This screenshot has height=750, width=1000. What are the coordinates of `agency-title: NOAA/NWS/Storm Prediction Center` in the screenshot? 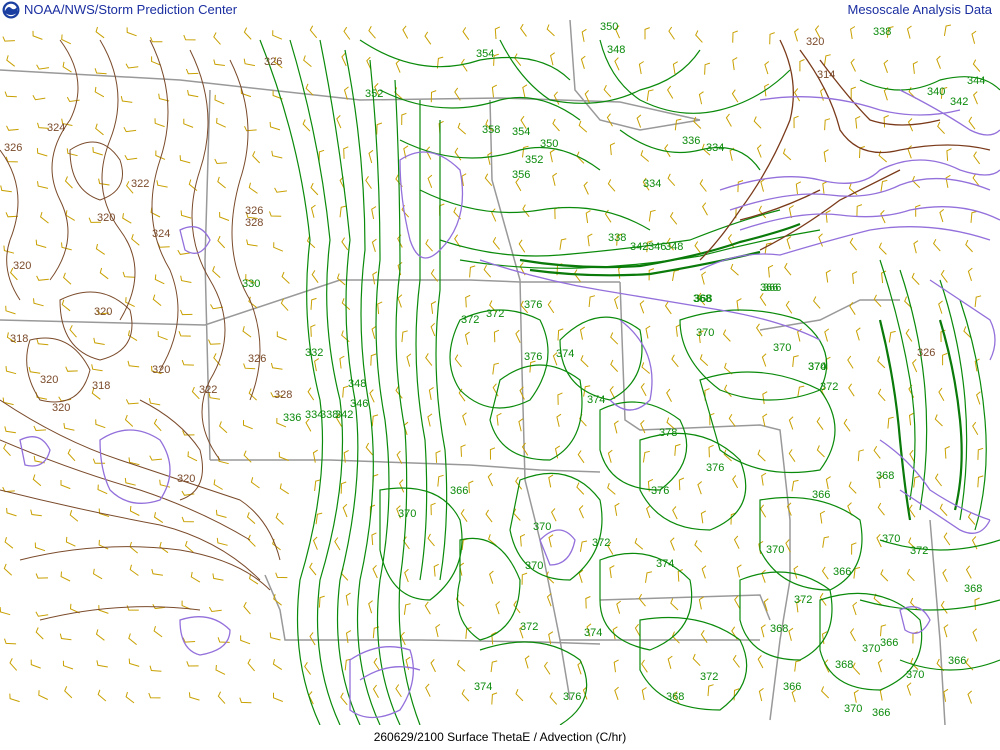 It's located at (131, 9).